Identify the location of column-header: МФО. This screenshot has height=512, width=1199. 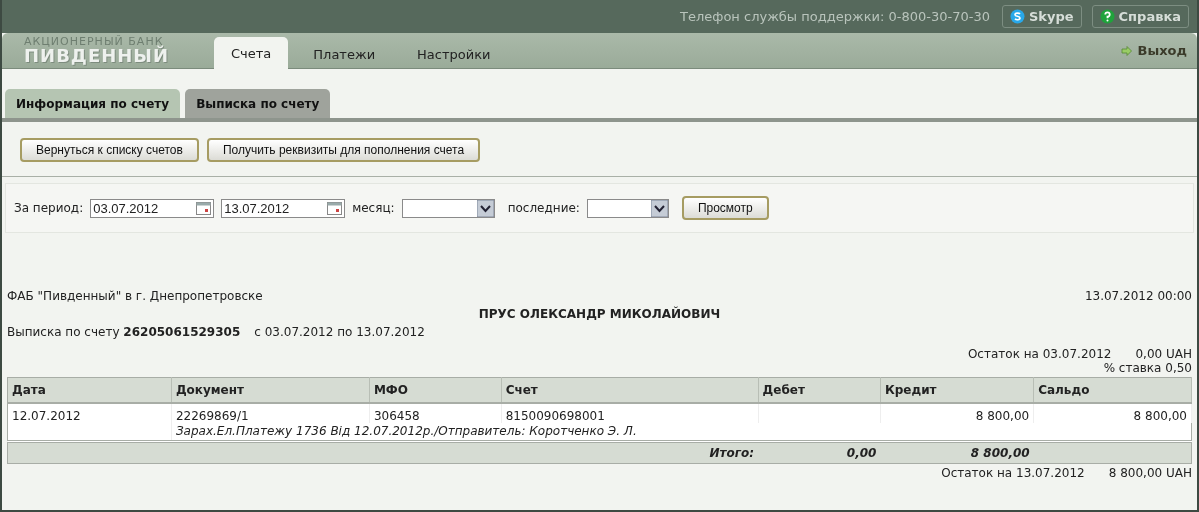
(435, 390).